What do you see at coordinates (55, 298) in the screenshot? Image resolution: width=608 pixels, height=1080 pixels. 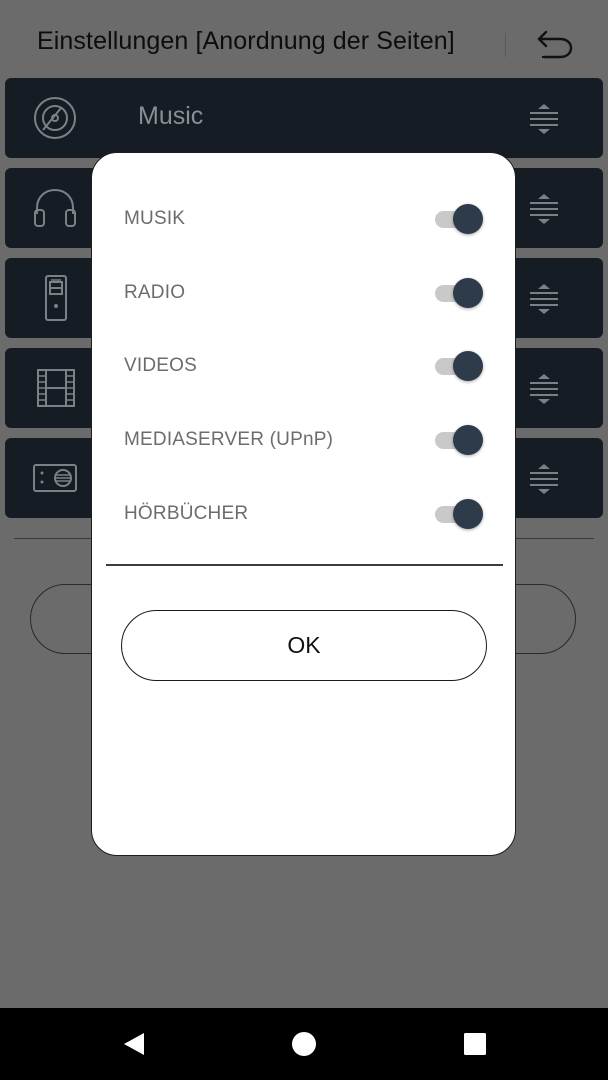 I see `media-player-icon` at bounding box center [55, 298].